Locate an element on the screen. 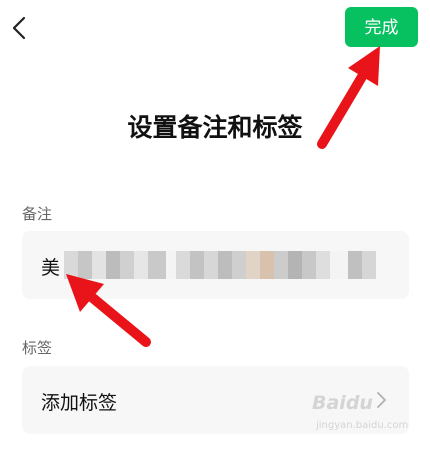 Image resolution: width=430 pixels, height=450 pixels. chevron-left-icon is located at coordinates (19, 28).